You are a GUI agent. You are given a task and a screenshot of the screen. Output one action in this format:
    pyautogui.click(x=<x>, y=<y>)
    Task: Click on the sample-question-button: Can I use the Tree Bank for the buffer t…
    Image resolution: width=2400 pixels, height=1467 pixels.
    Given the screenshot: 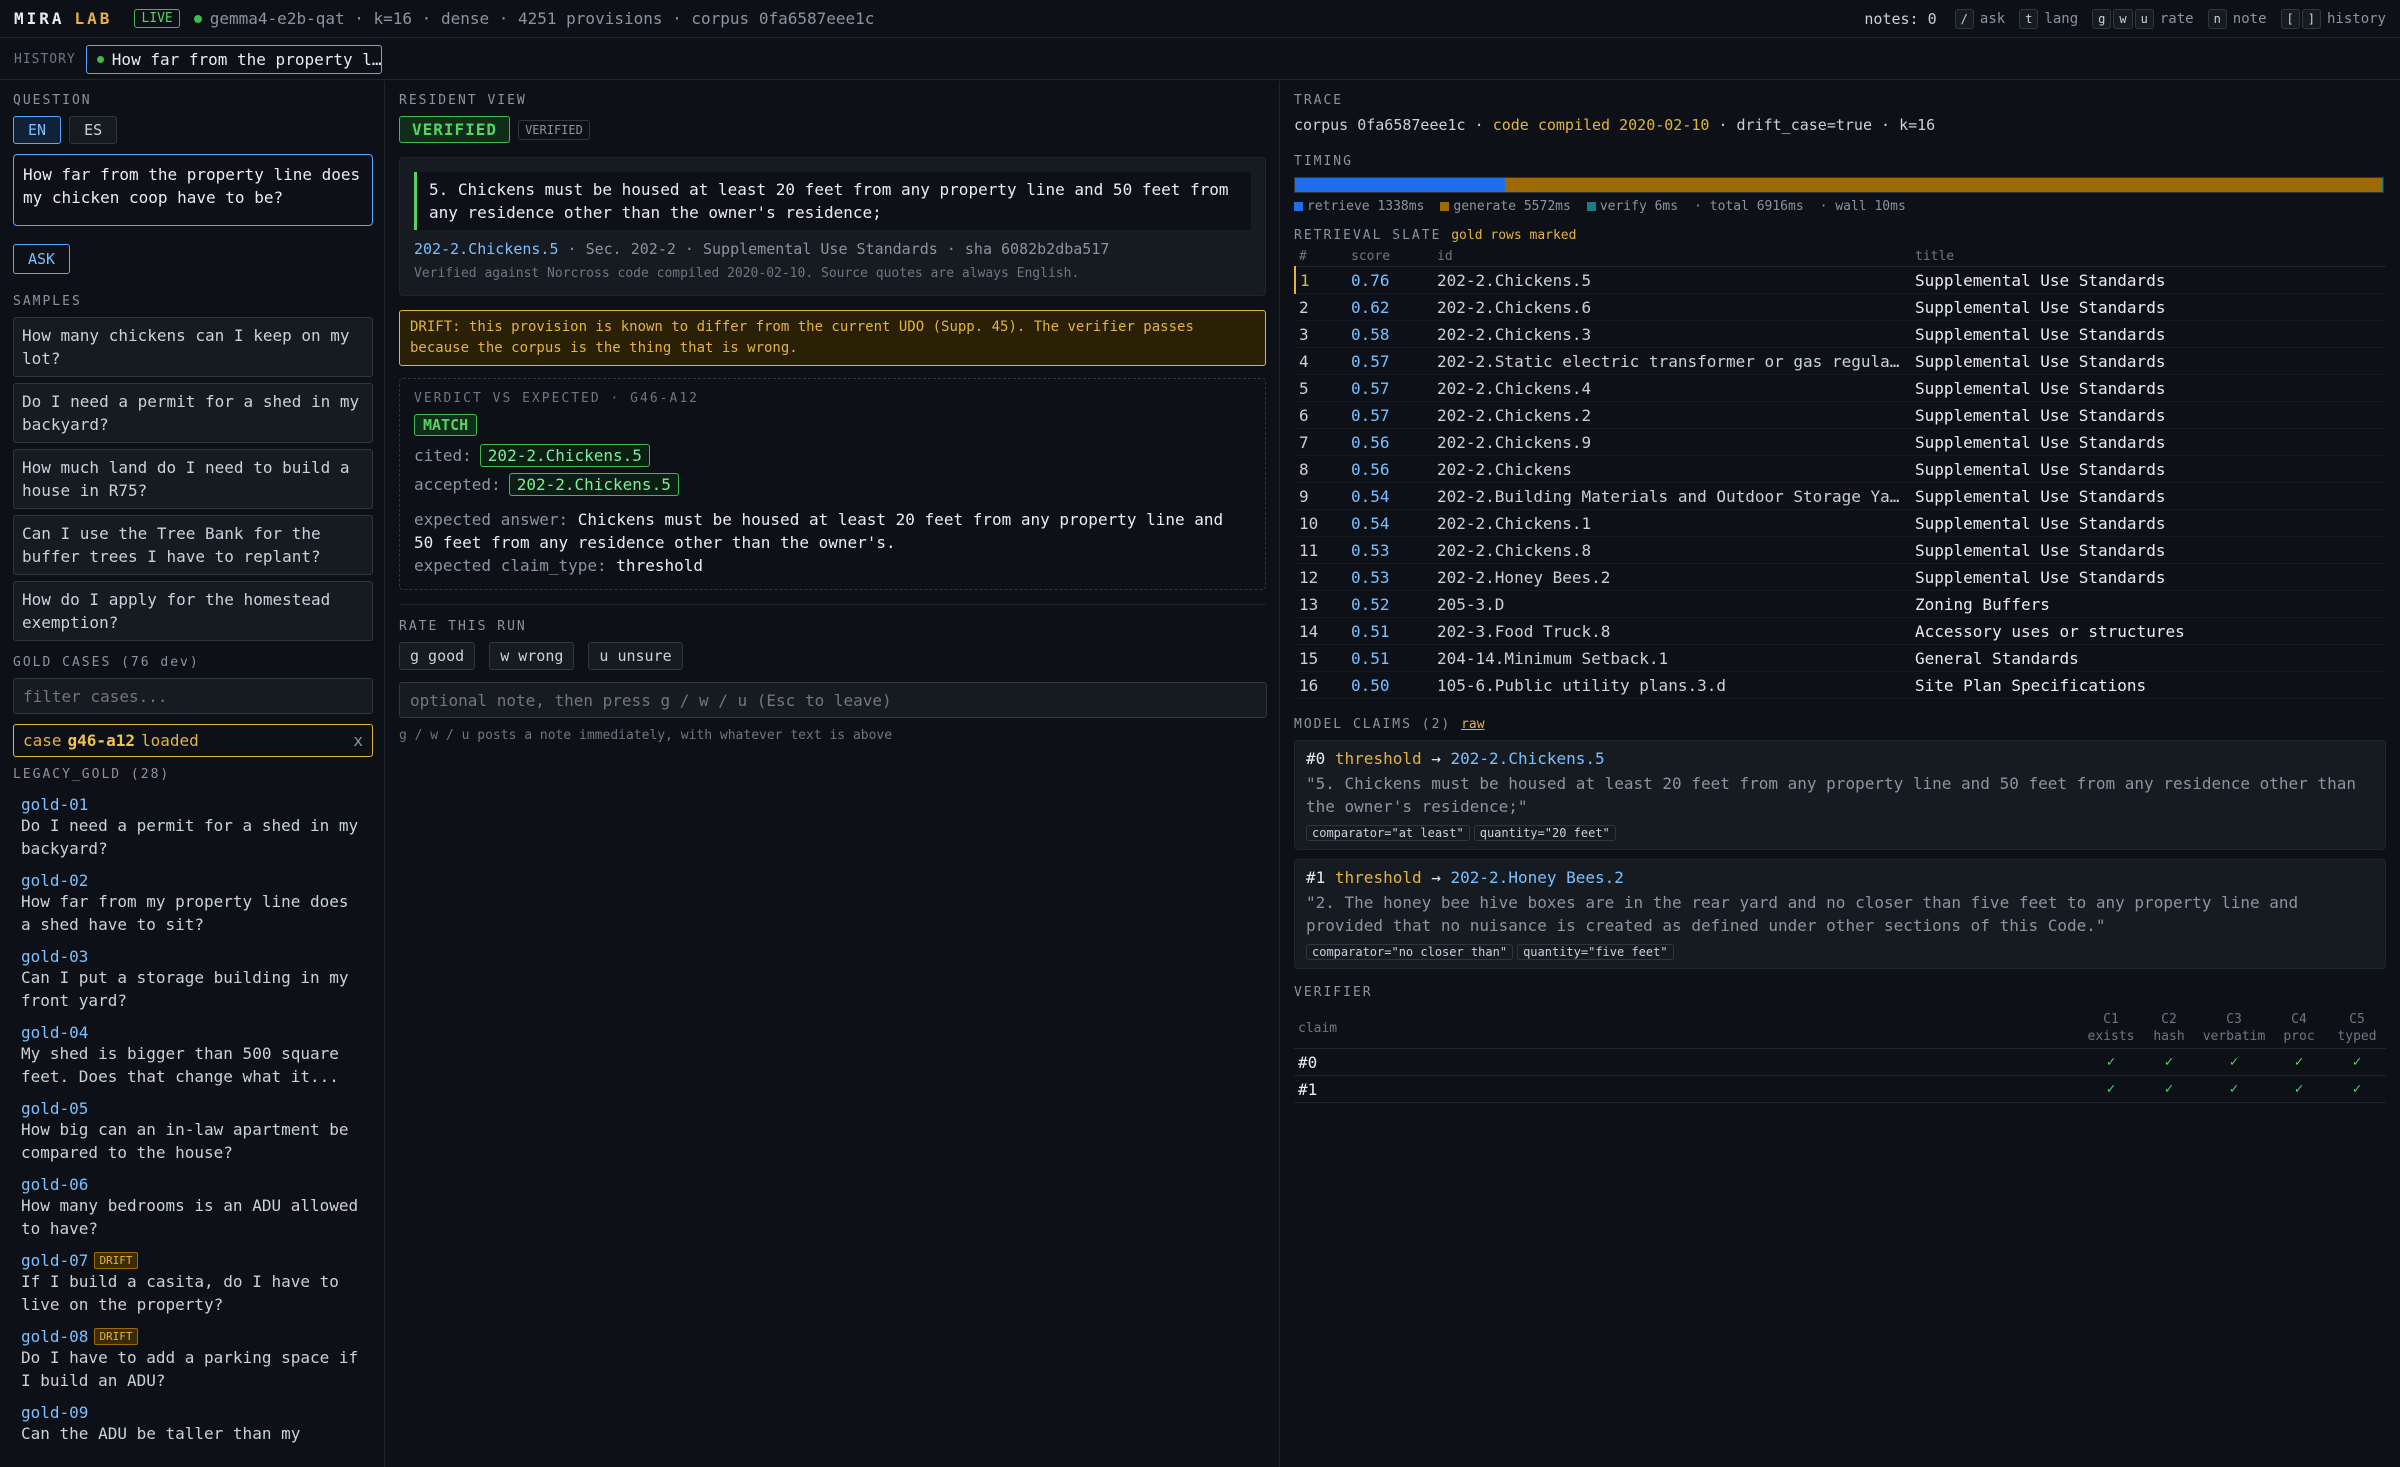 What is the action you would take?
    pyautogui.click(x=193, y=545)
    